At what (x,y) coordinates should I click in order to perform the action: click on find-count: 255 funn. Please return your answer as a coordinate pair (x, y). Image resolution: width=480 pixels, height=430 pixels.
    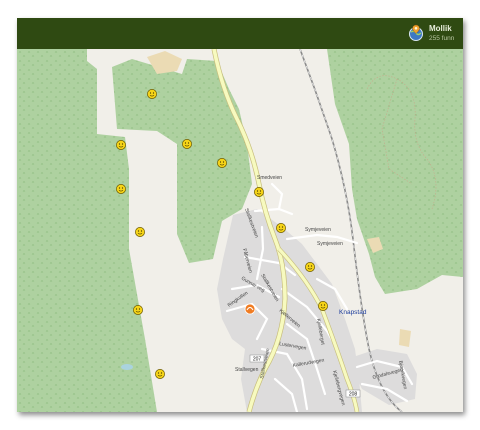
    Looking at the image, I should click on (442, 38).